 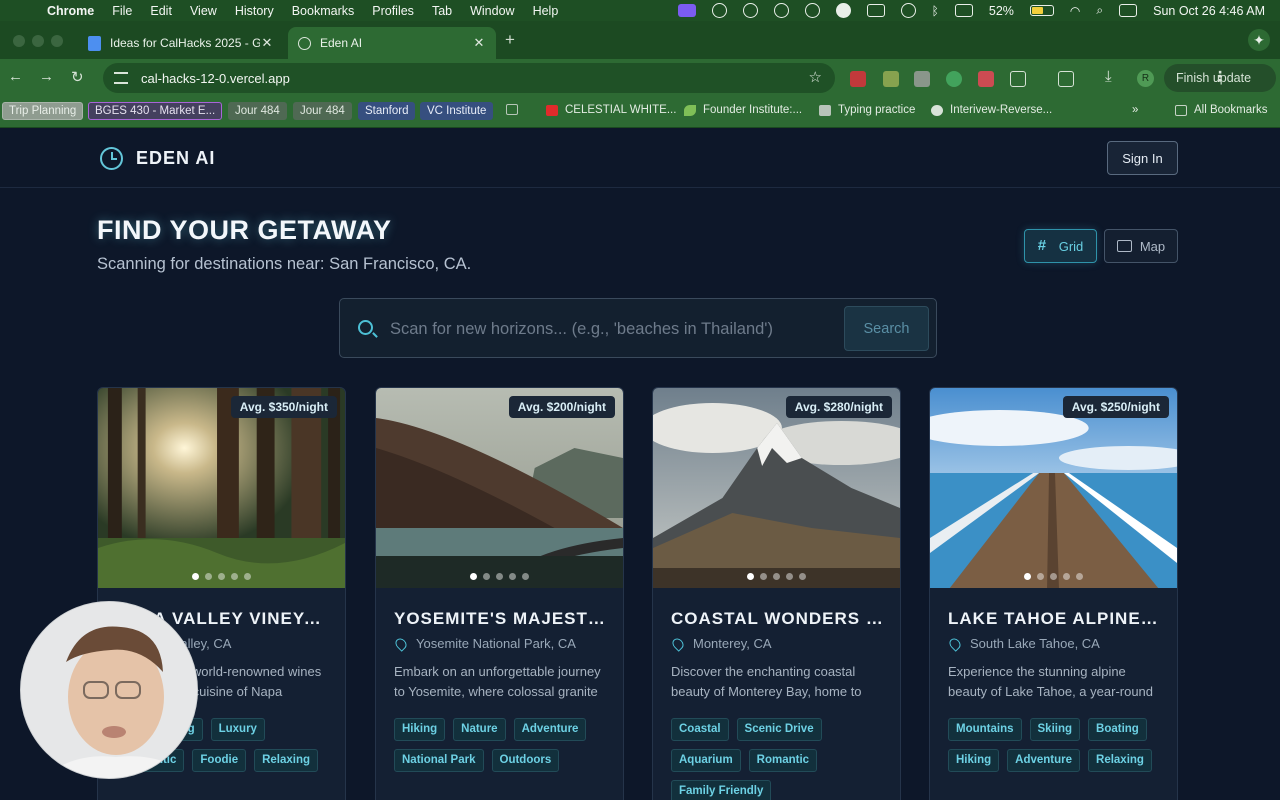 I want to click on play-icon, so click(x=908, y=10).